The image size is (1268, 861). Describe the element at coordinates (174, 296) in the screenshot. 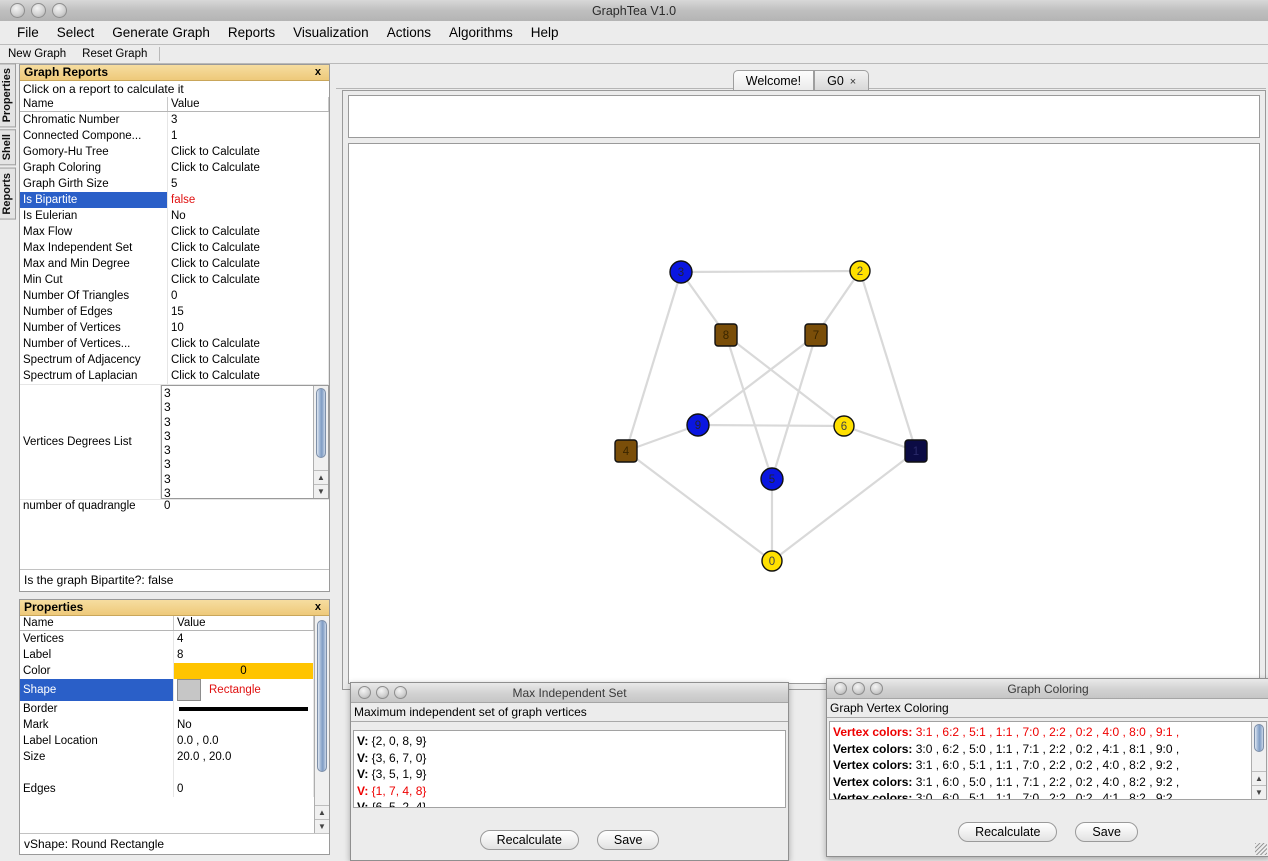

I see `table-row: Number Of Triangles 0` at that location.